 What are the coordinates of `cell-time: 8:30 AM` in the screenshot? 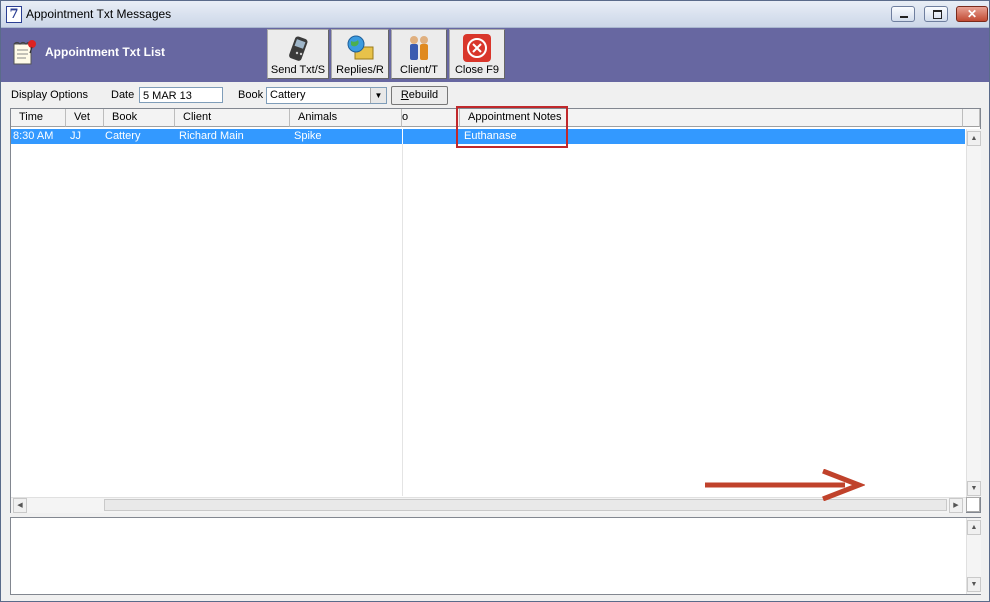 It's located at (33, 136).